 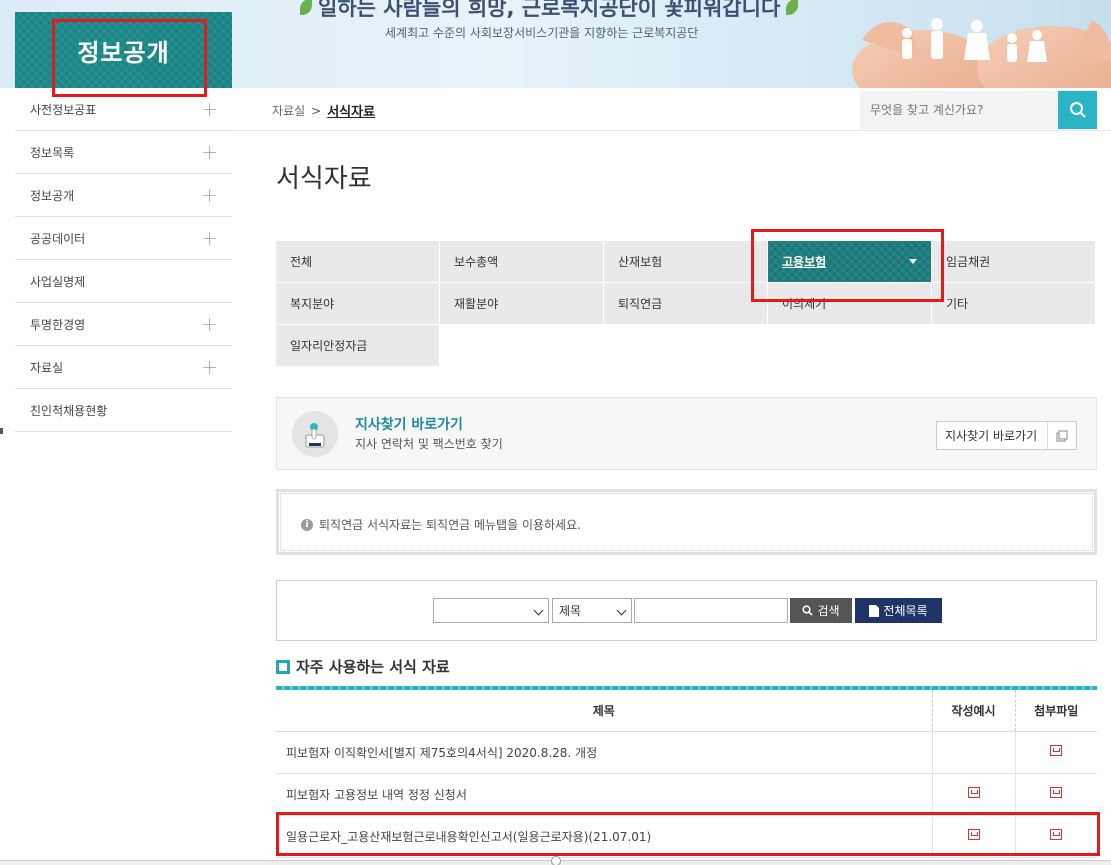 What do you see at coordinates (1014, 304) in the screenshot?
I see `tab-etc: 기타` at bounding box center [1014, 304].